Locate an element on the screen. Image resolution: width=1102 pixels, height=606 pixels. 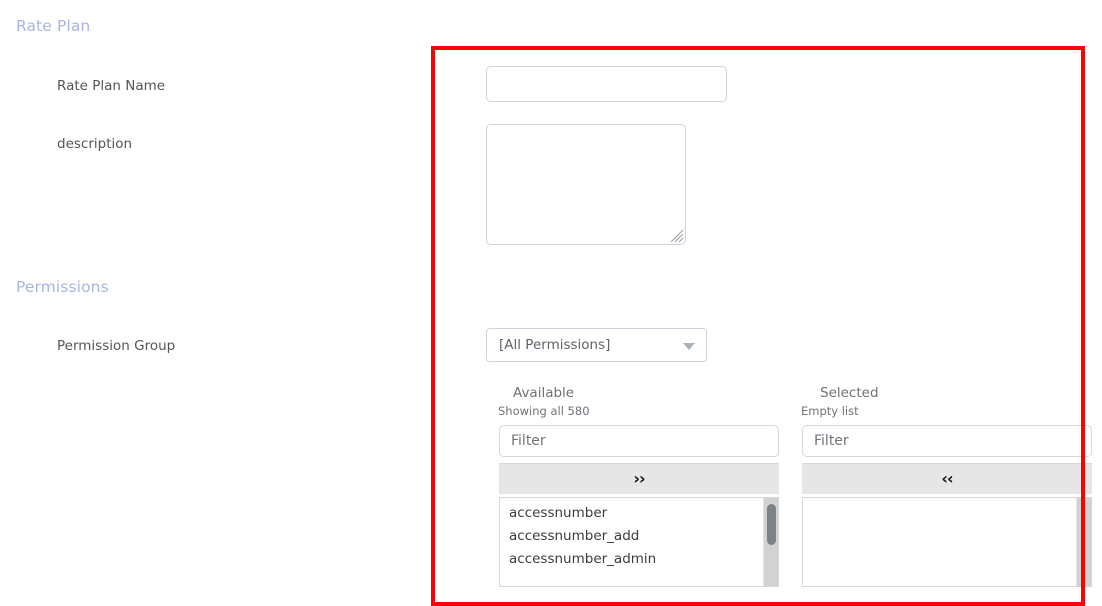
section-heading-rate-plan: Rate Plan is located at coordinates (53, 26).